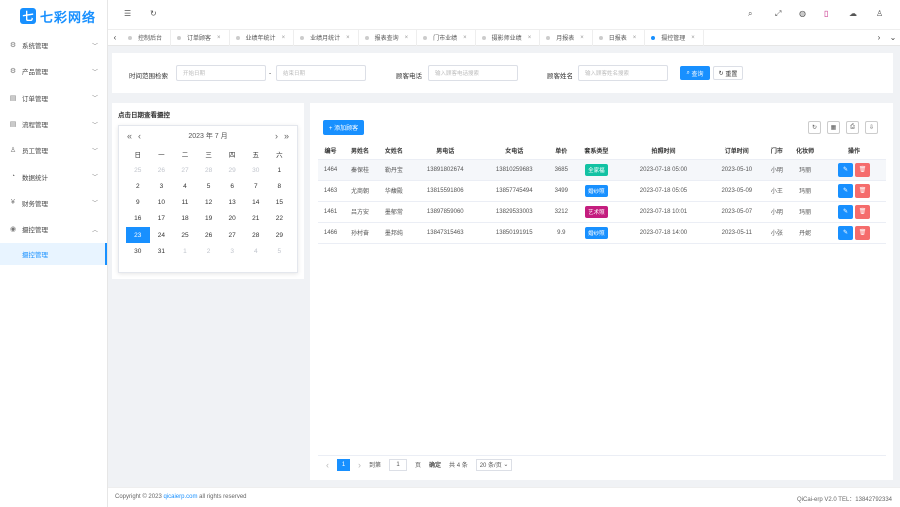 The width and height of the screenshot is (900, 507). What do you see at coordinates (53, 150) in the screenshot?
I see `sidebar-item: ♙ 员工管理 ﹀` at bounding box center [53, 150].